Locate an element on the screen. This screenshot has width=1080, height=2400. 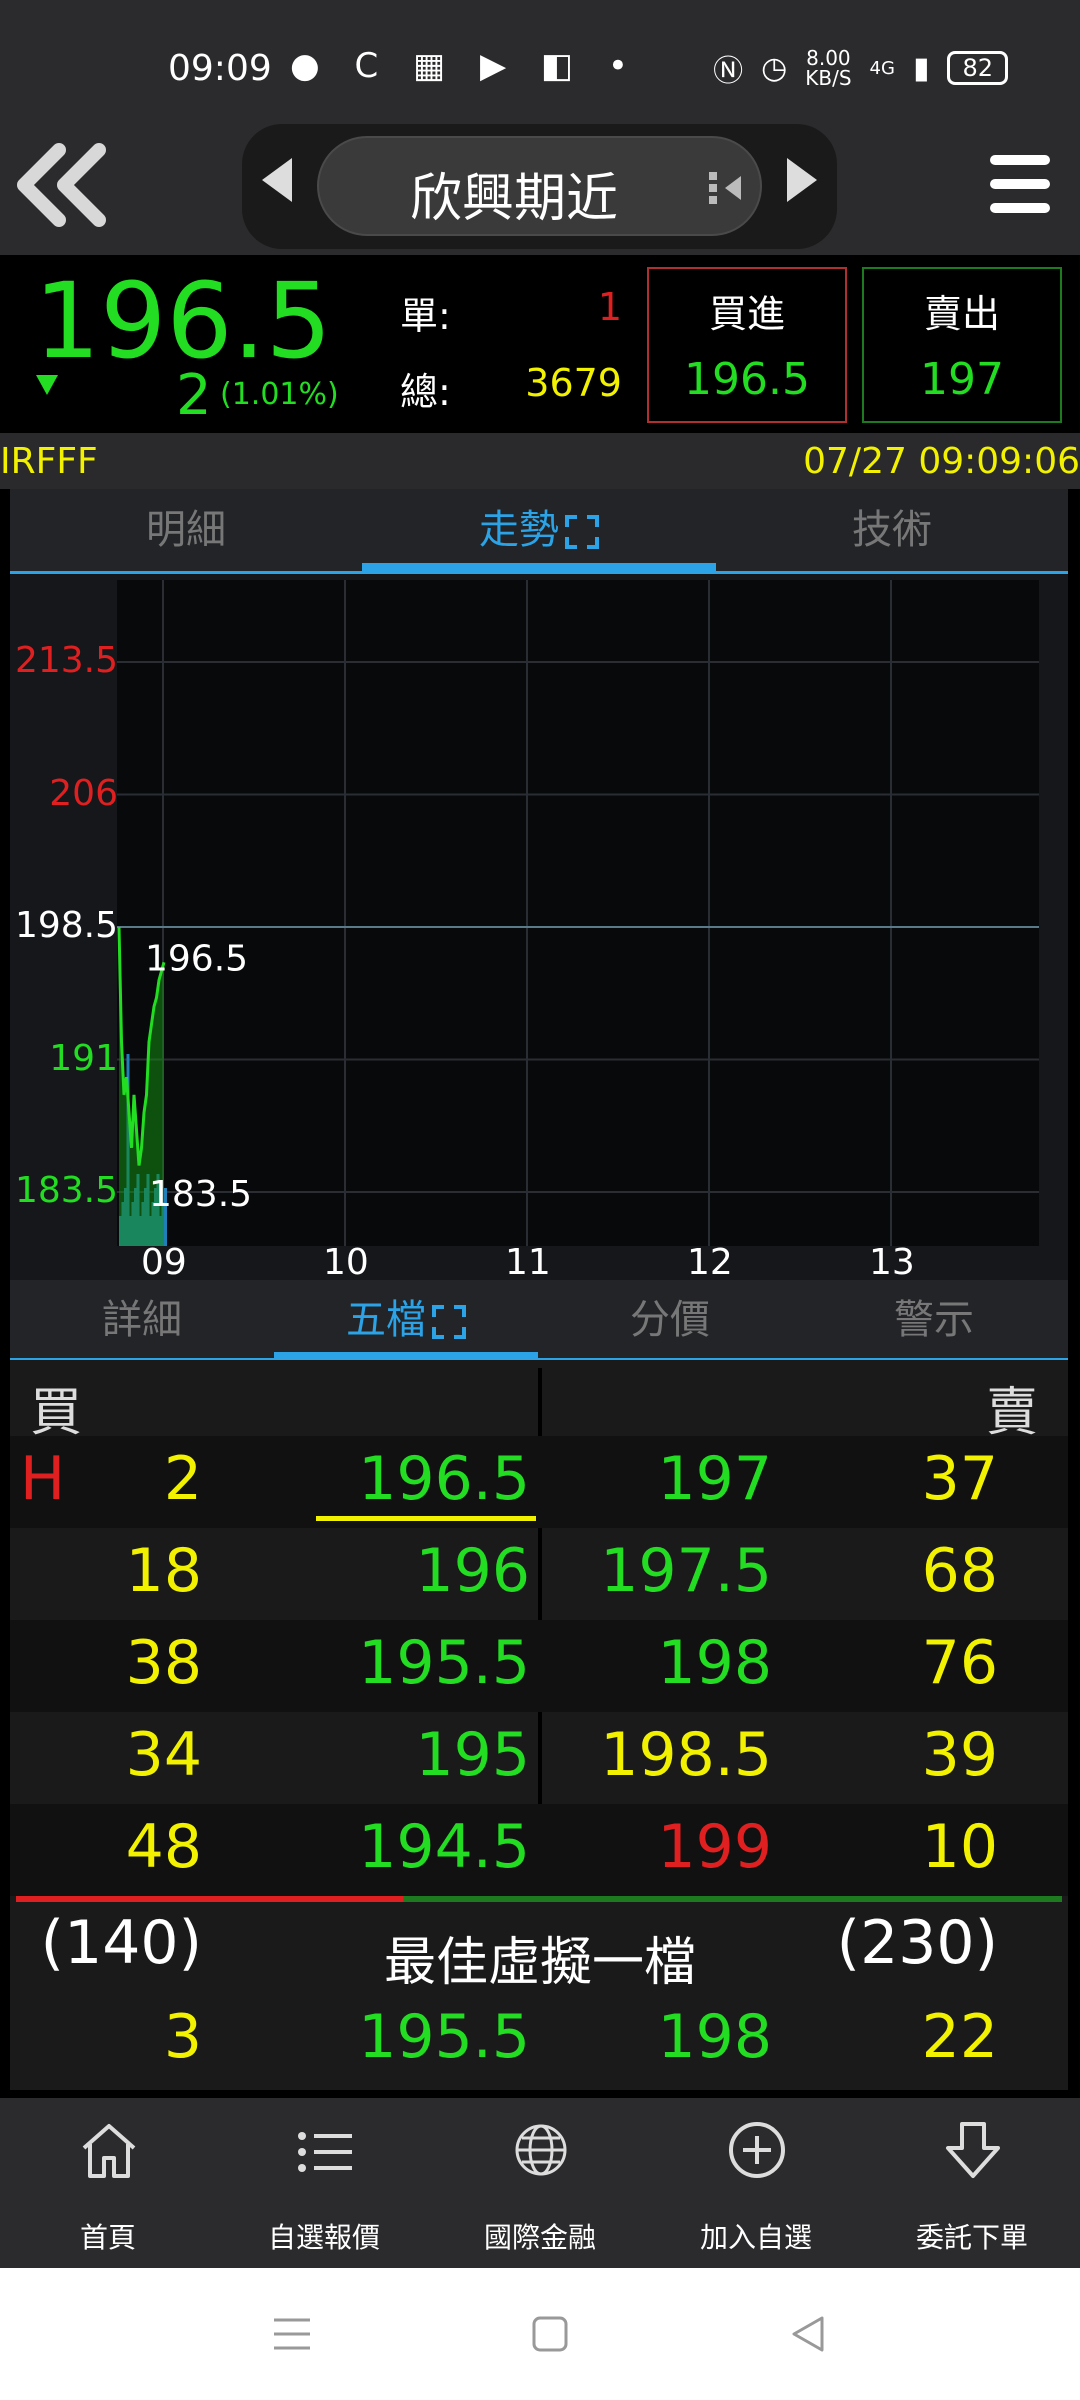
symbol-name-pill: 欣興期近 is located at coordinates (539, 186).